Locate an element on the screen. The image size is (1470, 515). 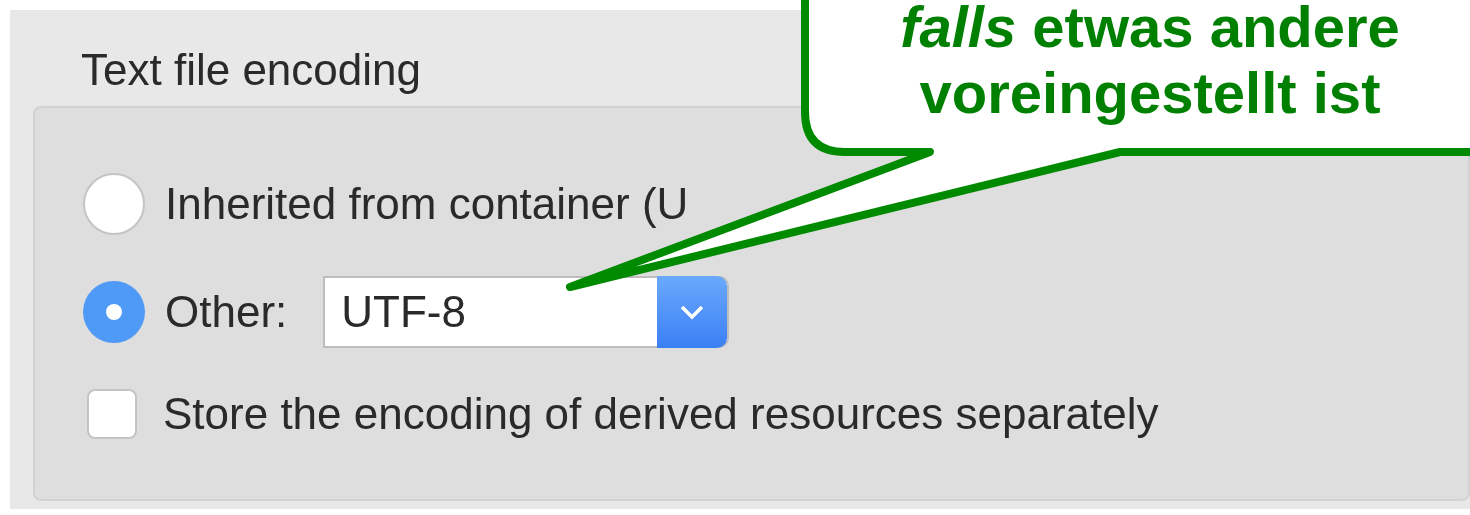
group-title: Text file encoding is located at coordinates (251, 70).